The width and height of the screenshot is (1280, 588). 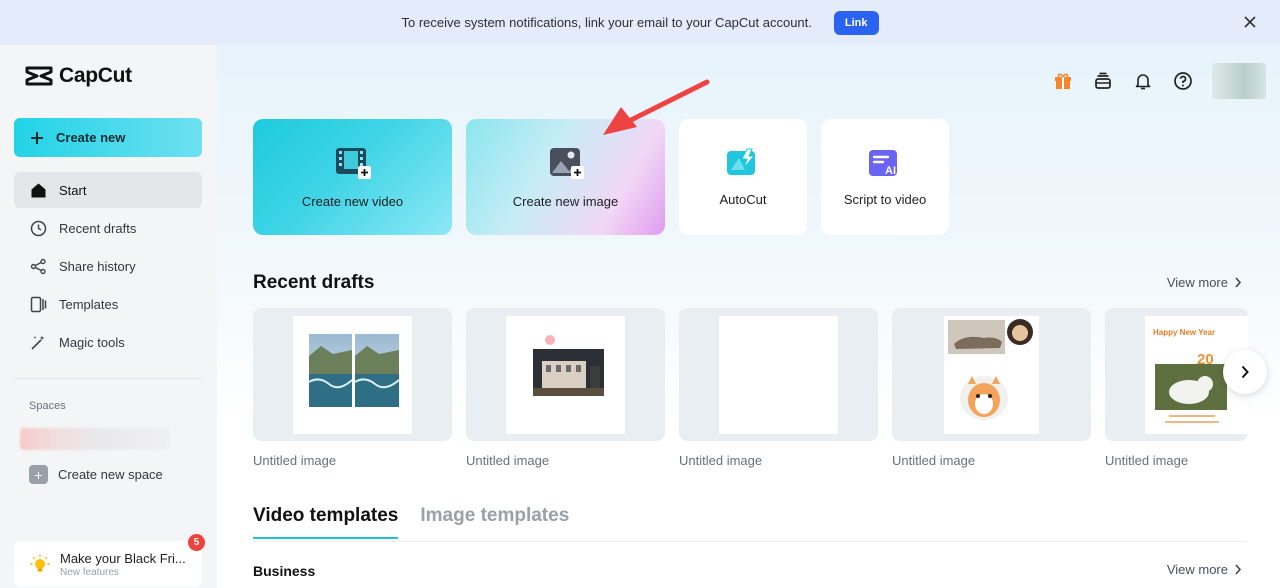 I want to click on layers-icon, so click(x=1103, y=81).